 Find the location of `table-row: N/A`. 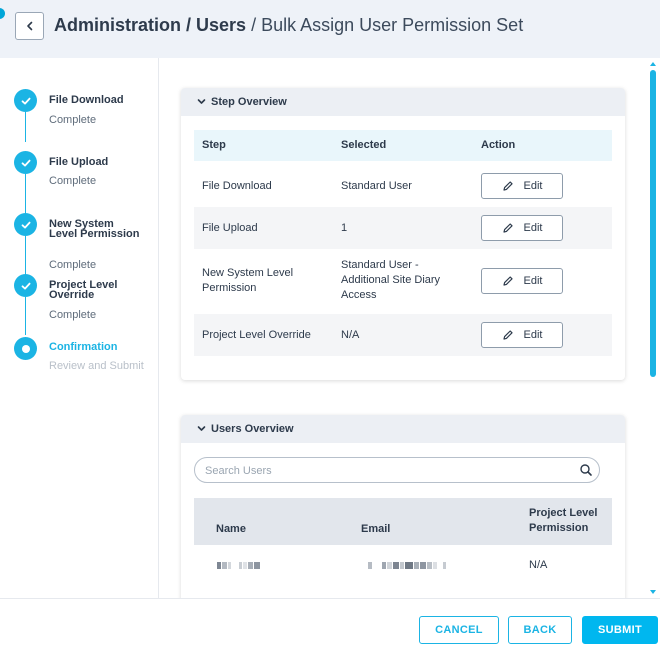

table-row: N/A is located at coordinates (403, 565).